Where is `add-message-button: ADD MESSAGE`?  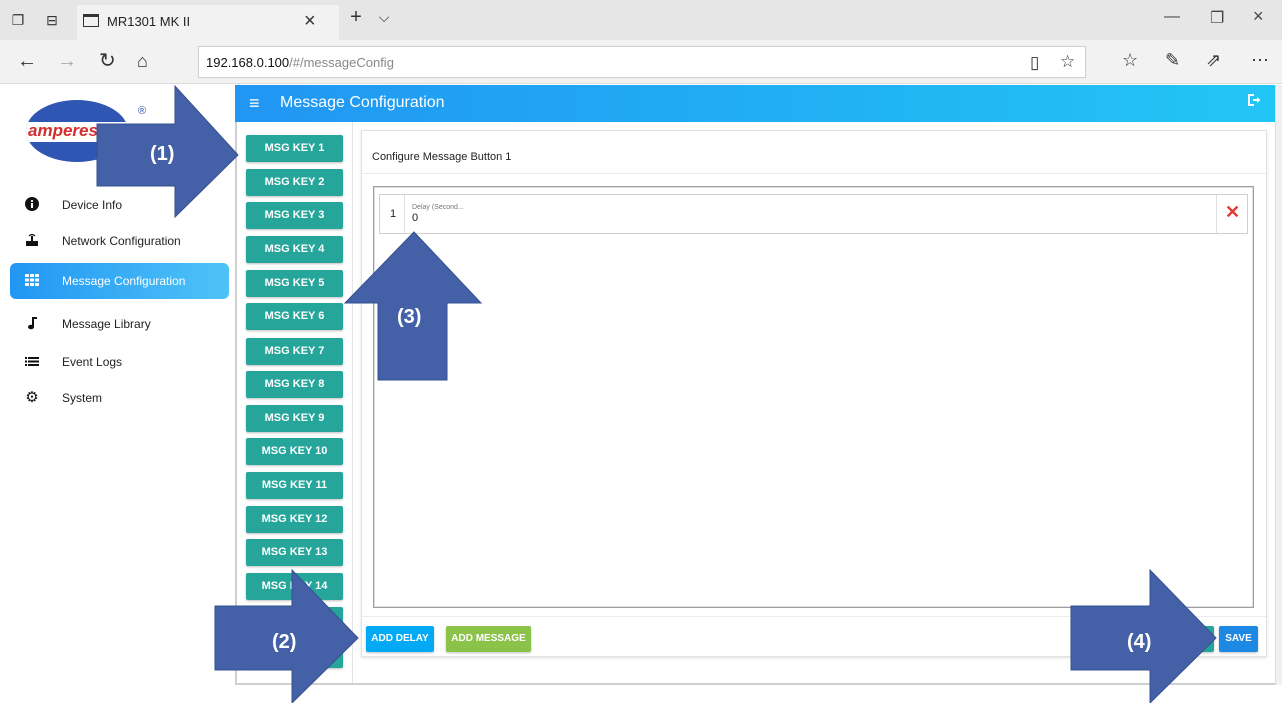
add-message-button: ADD MESSAGE is located at coordinates (488, 639).